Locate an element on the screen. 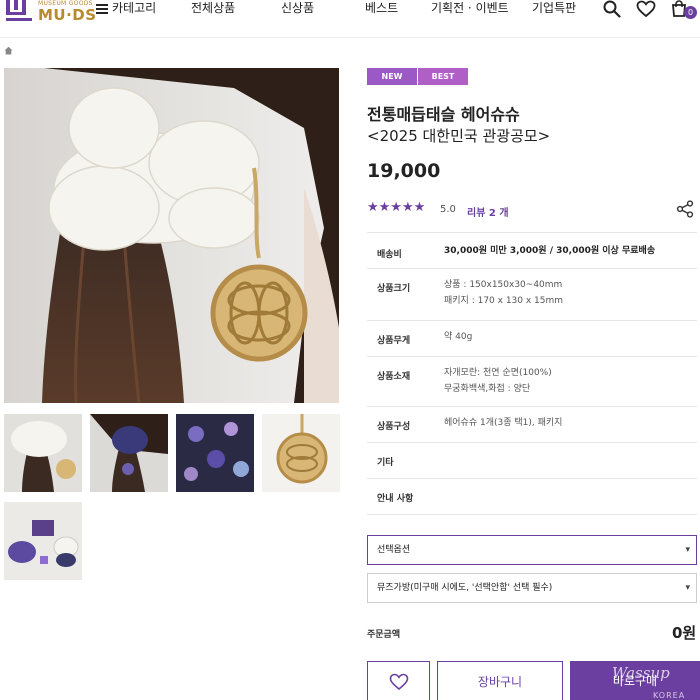  order-total-label: 주문금액 is located at coordinates (384, 635).